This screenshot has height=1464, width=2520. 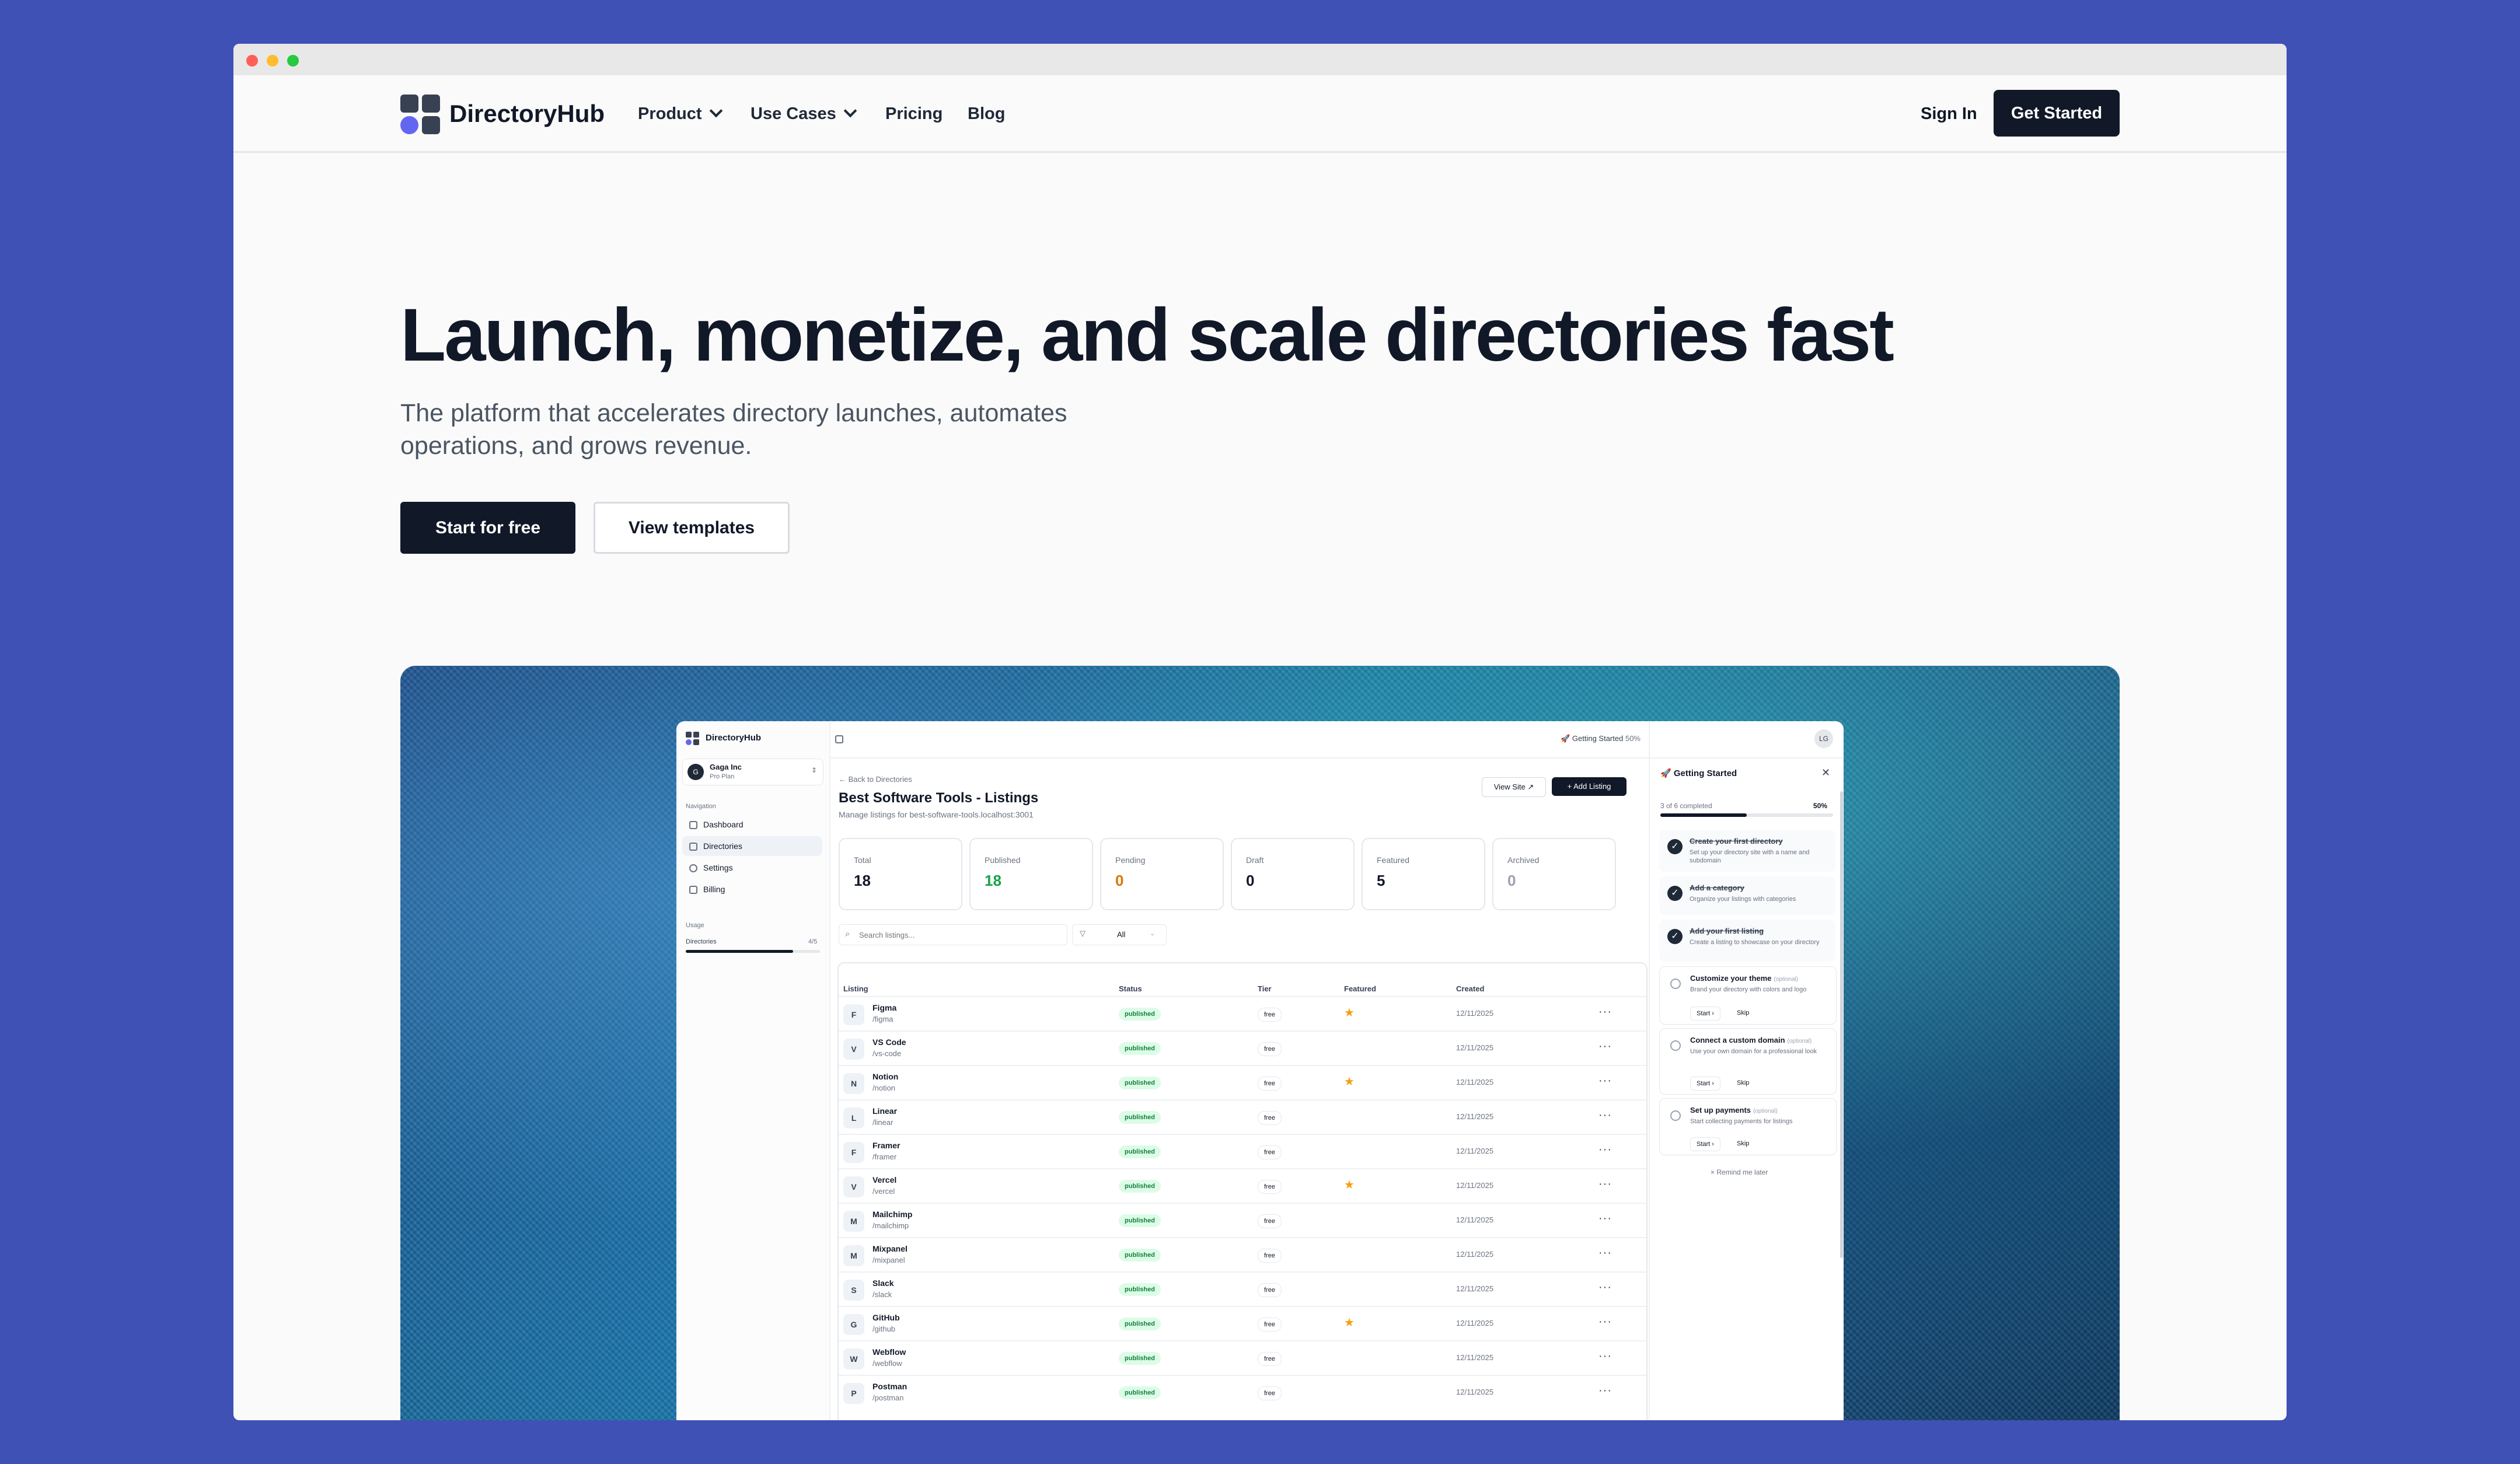 I want to click on table-row: S Slack/slack published free 12/11/2025 ···, so click(x=1242, y=1289).